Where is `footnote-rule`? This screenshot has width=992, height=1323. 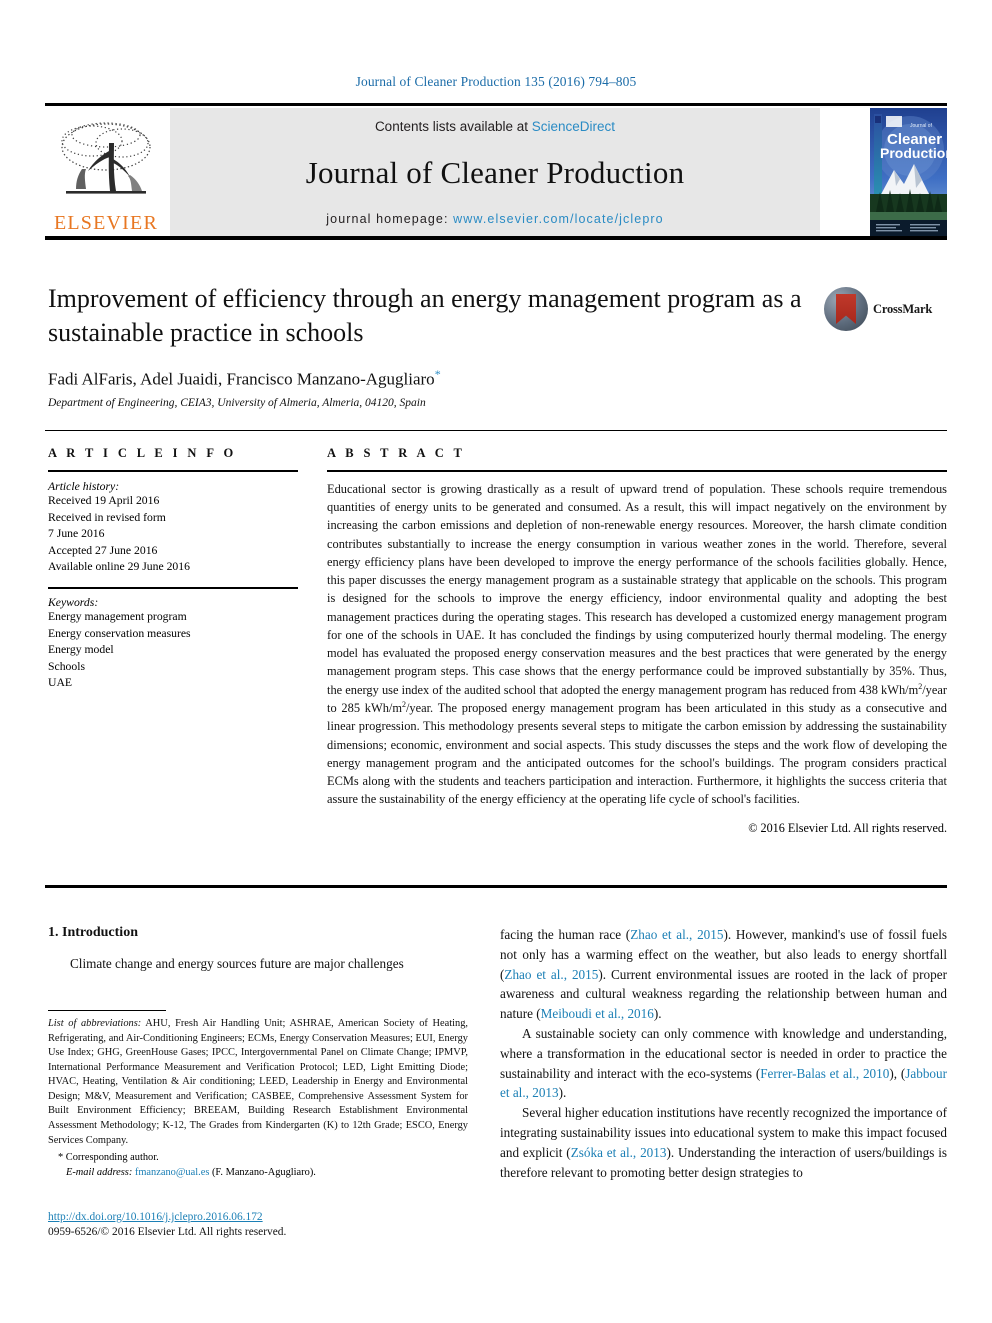 footnote-rule is located at coordinates (107, 1010).